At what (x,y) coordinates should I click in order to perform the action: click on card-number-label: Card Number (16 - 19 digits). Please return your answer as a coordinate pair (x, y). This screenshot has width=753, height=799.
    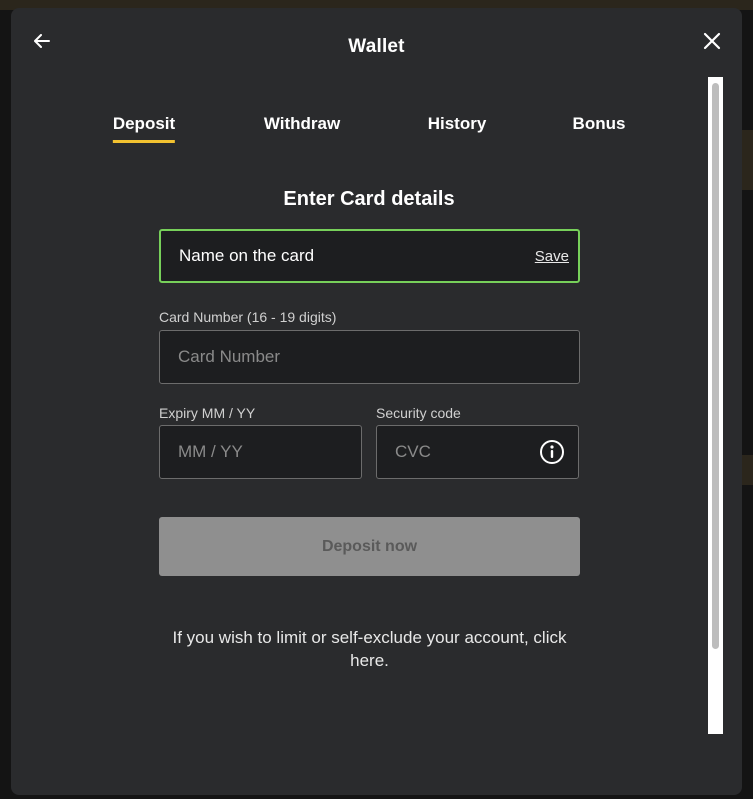
    Looking at the image, I should click on (248, 317).